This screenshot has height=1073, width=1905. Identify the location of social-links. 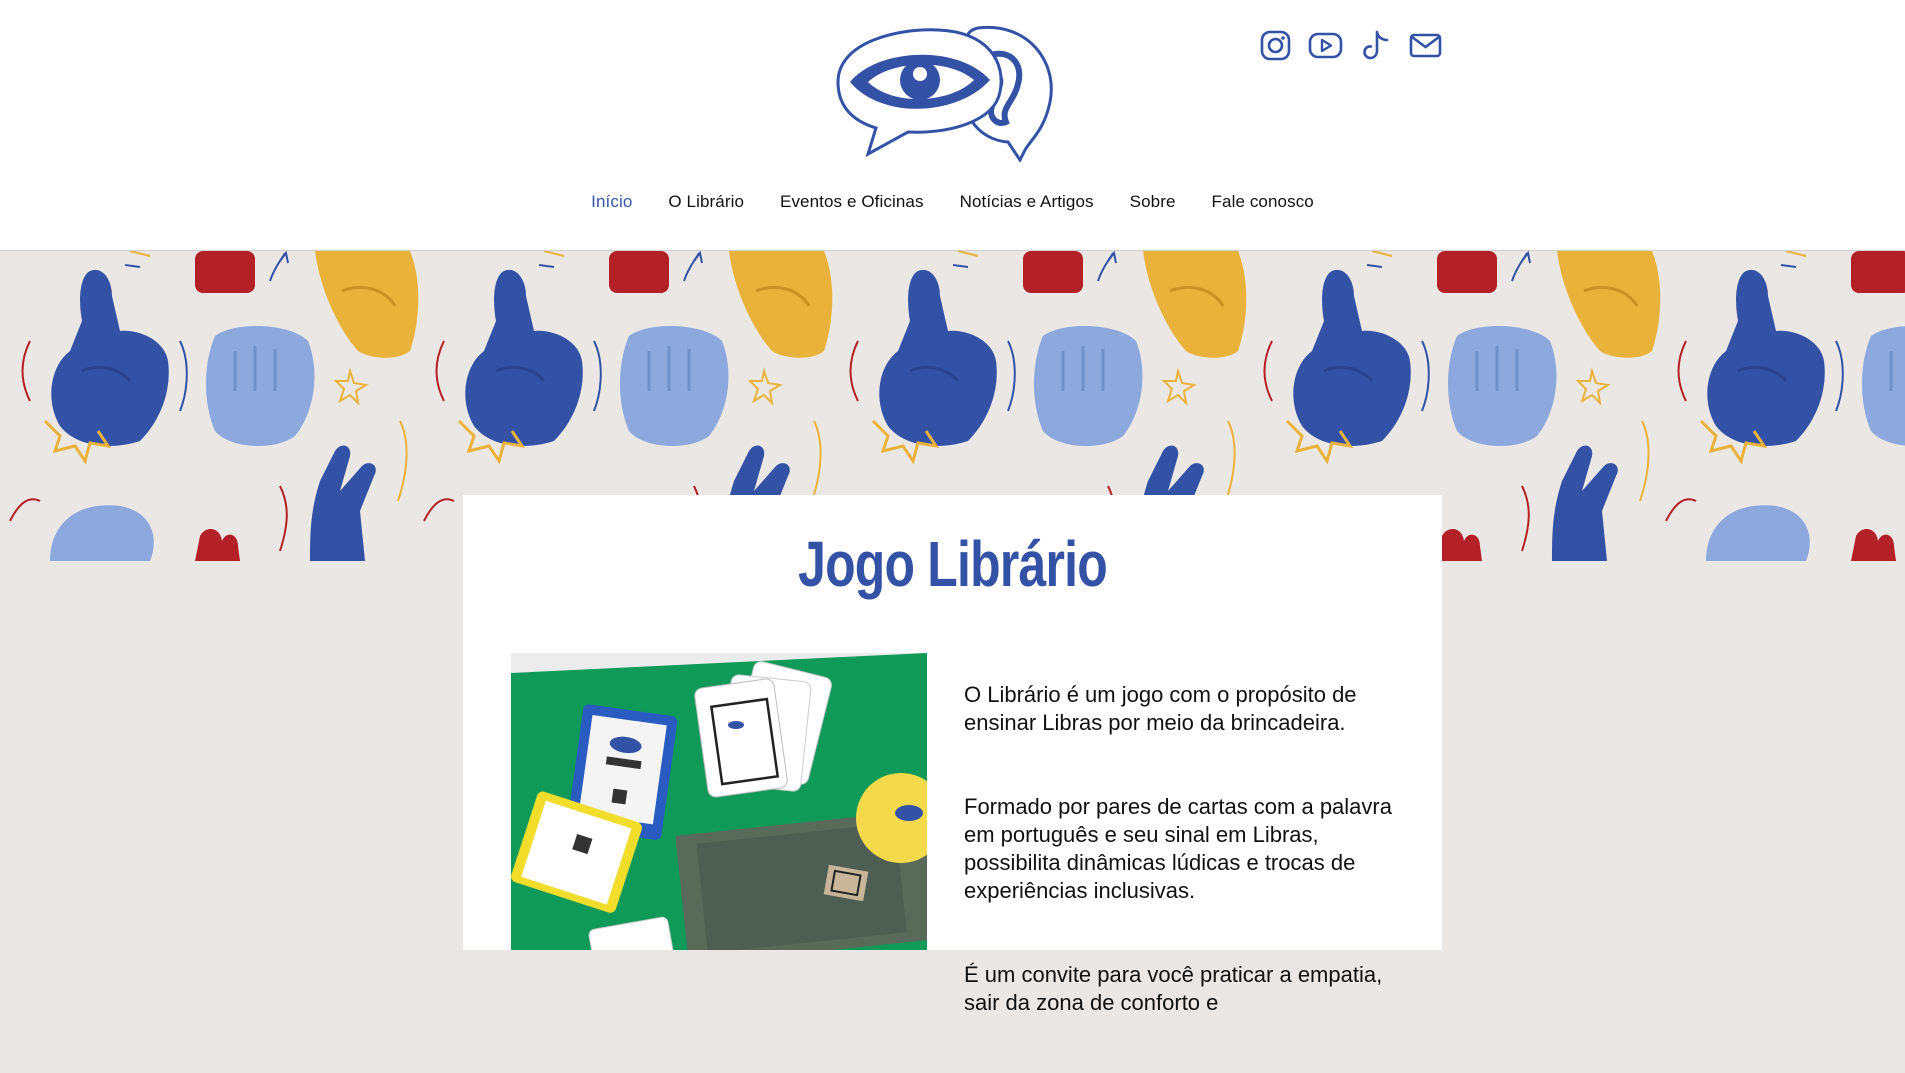
(1350, 45).